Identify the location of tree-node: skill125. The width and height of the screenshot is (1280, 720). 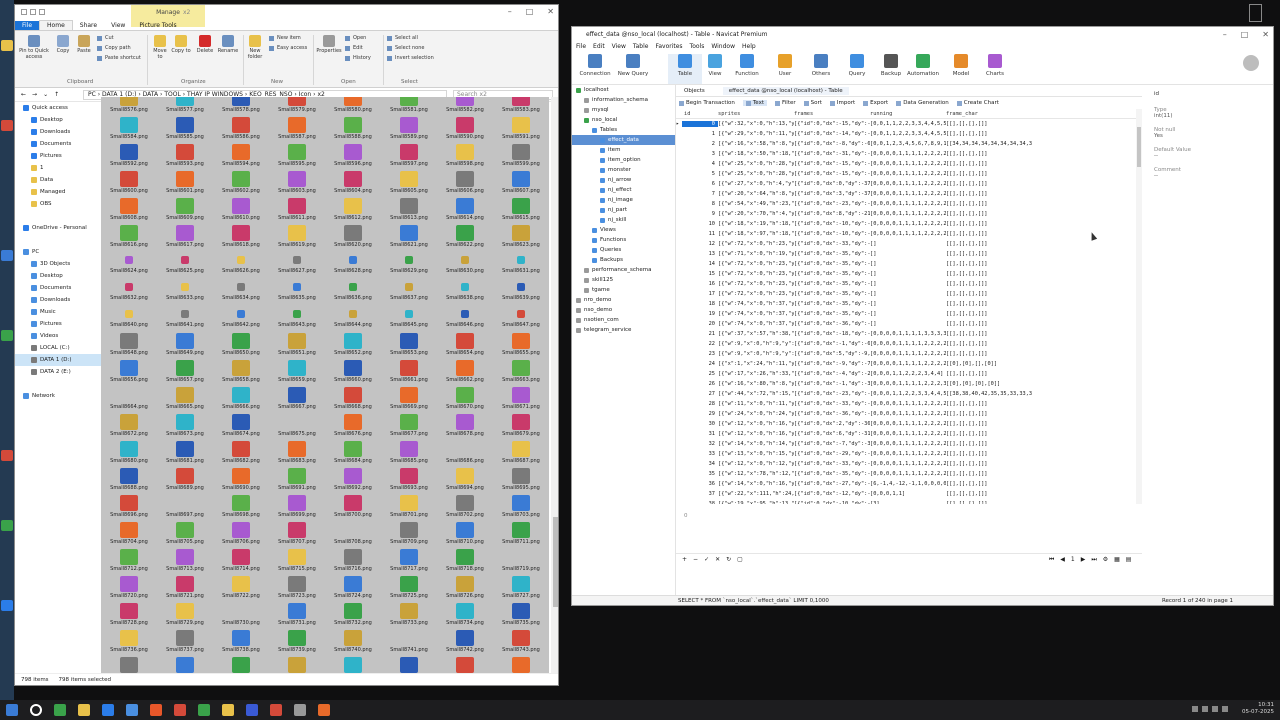
(623, 280).